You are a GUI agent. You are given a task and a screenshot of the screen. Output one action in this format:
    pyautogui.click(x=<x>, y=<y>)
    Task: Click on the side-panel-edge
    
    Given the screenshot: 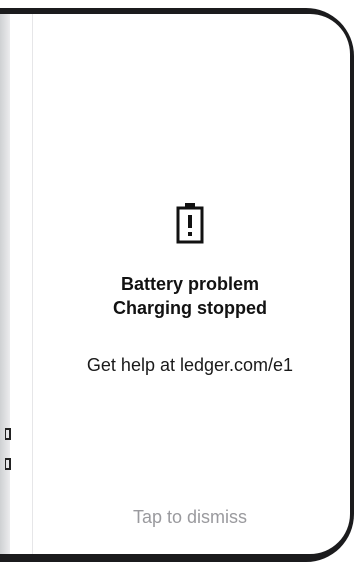 What is the action you would take?
    pyautogui.click(x=5, y=284)
    